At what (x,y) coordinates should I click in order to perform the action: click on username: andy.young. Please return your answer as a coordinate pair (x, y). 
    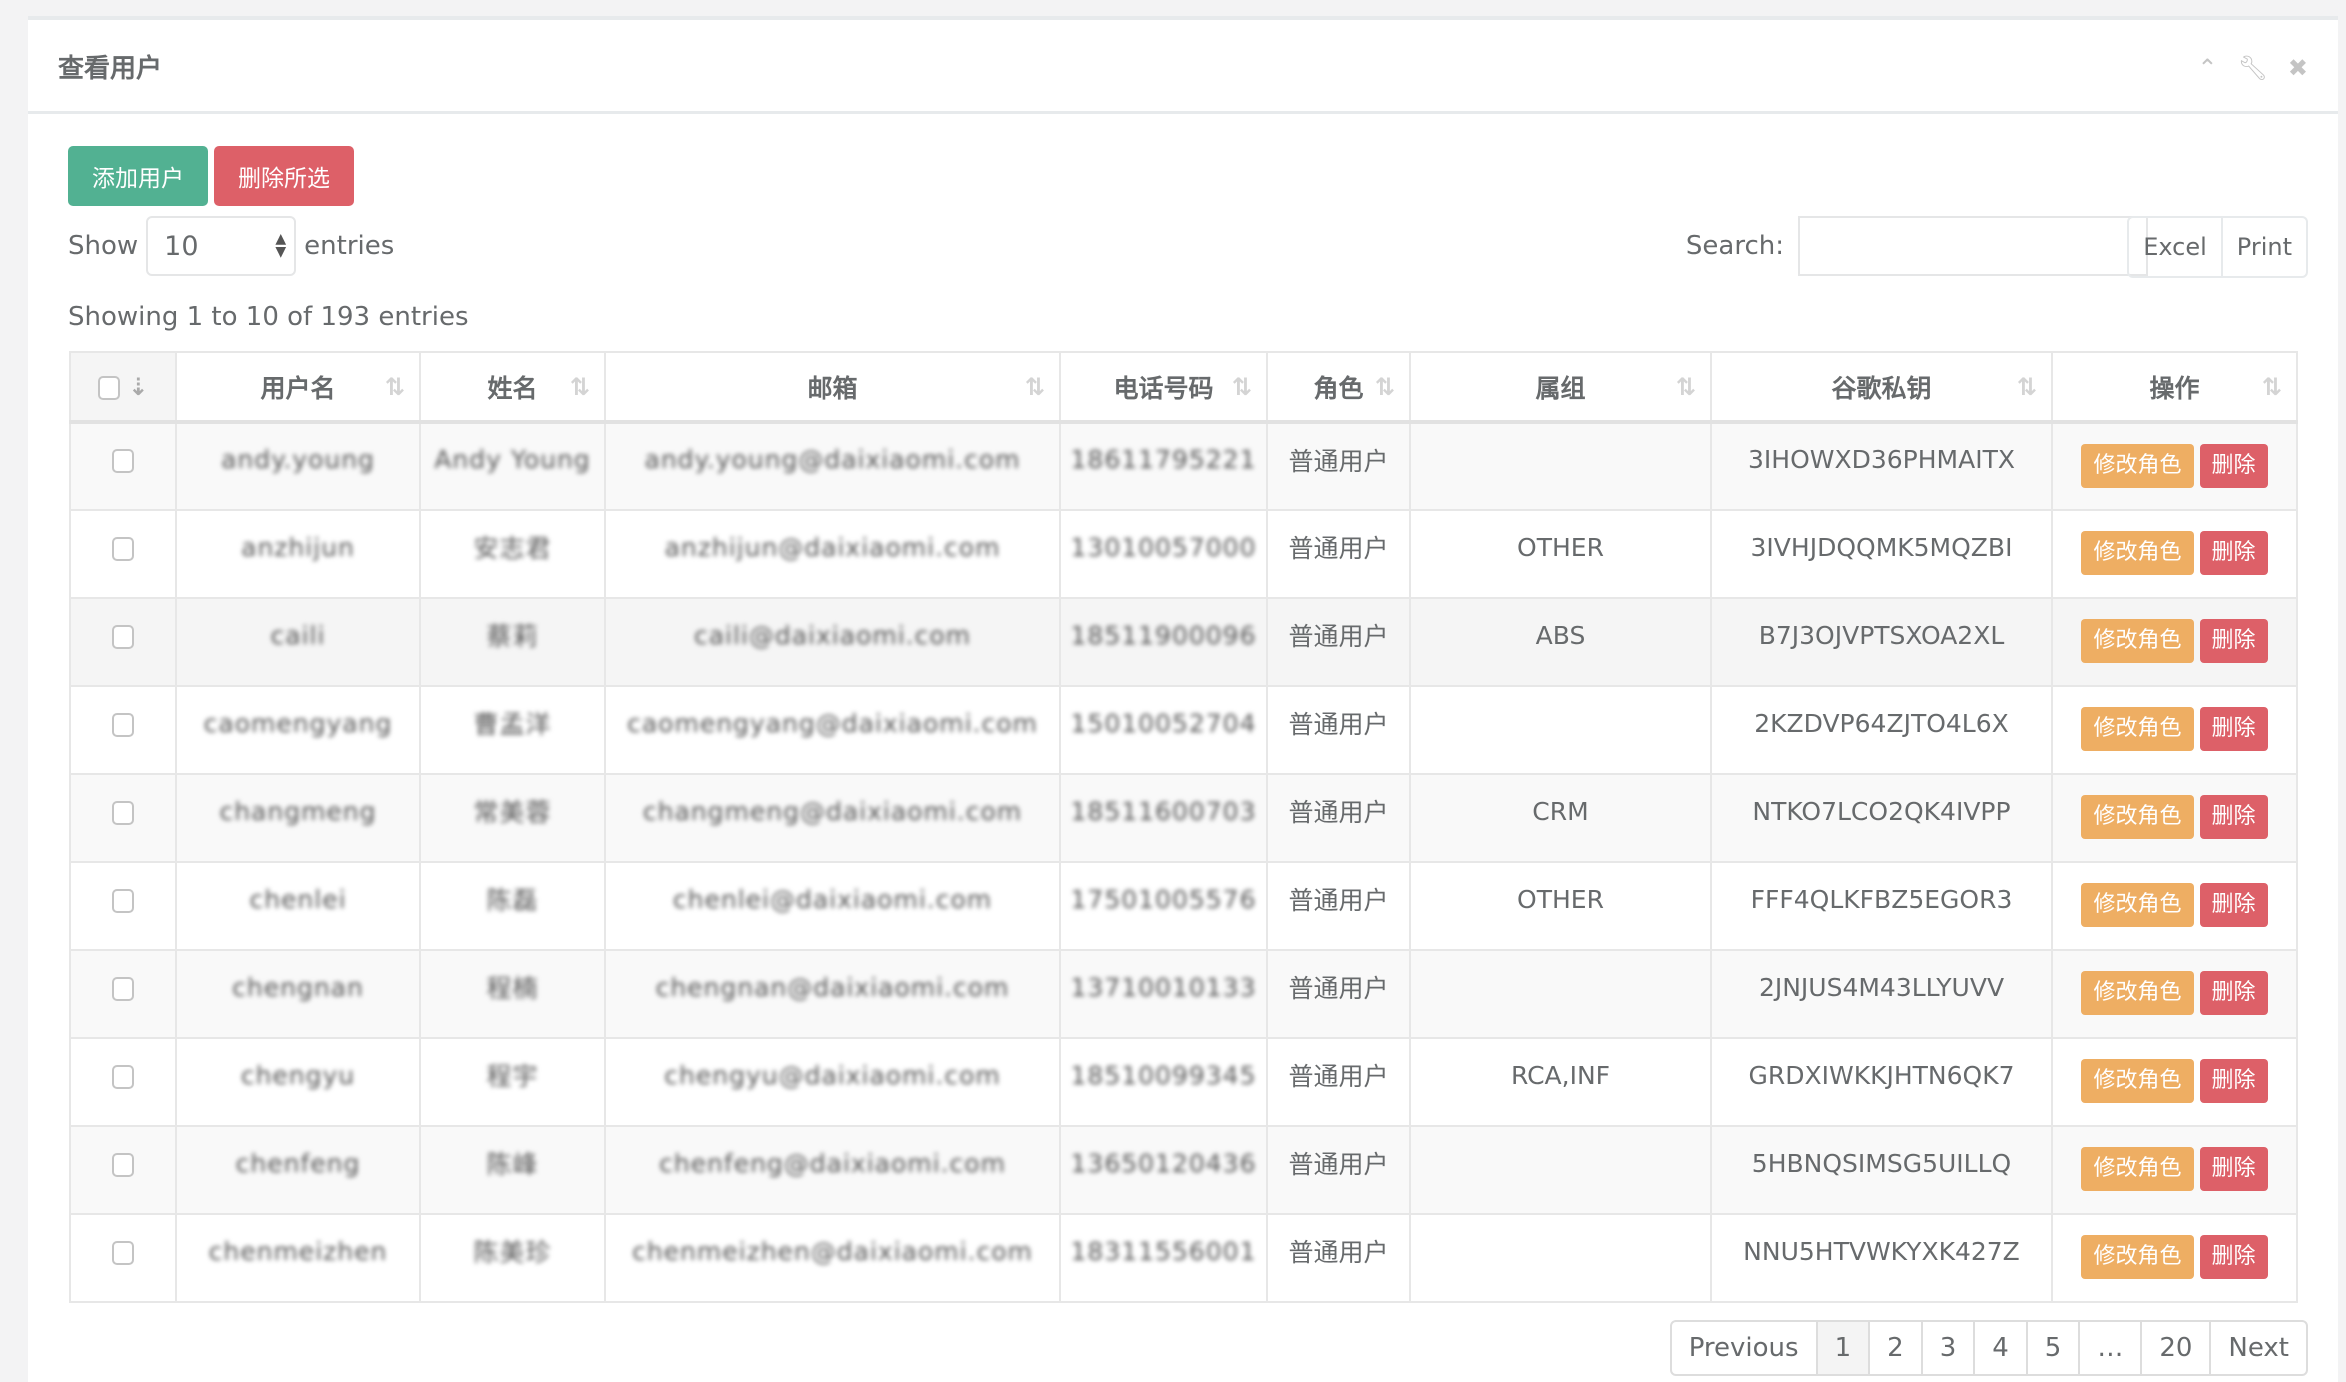
    Looking at the image, I should click on (298, 459).